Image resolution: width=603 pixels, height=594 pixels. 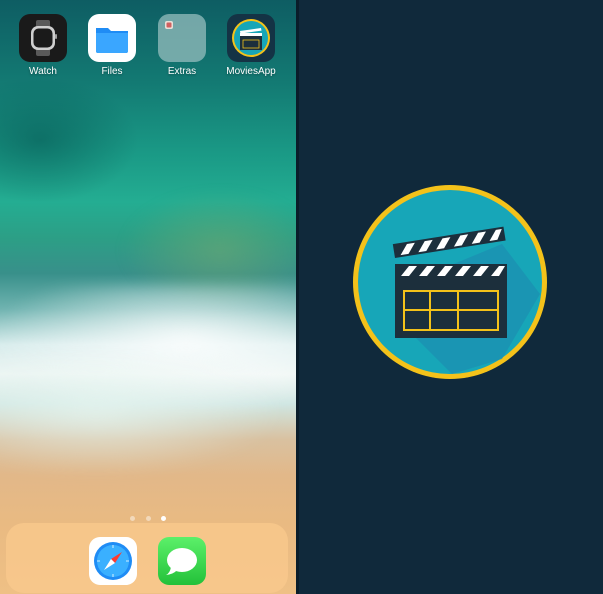 I want to click on dock-app-messages, so click(x=182, y=561).